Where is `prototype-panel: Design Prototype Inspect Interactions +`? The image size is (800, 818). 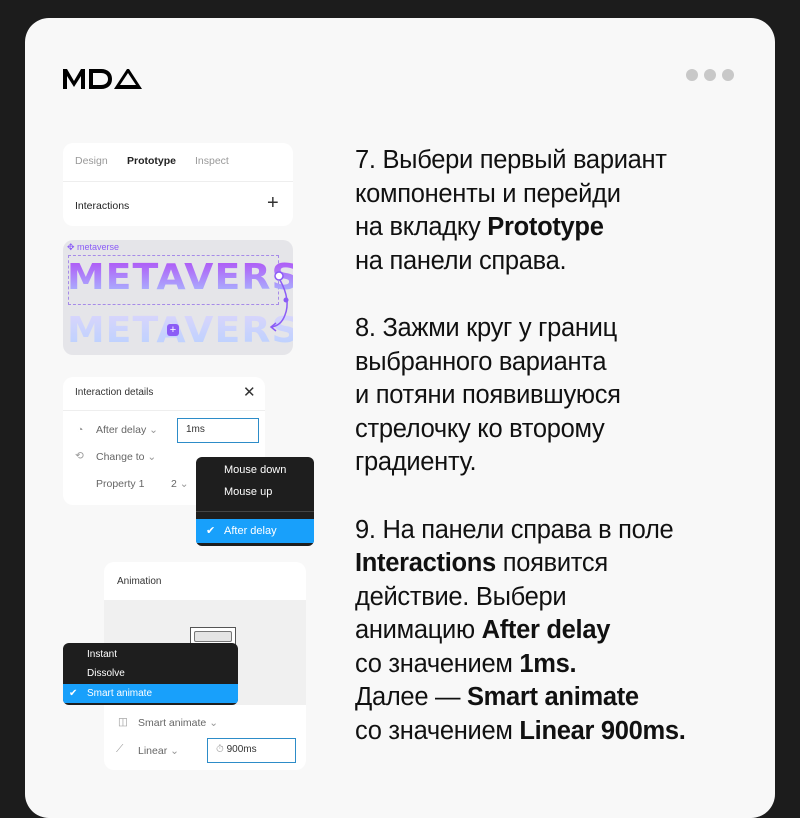
prototype-panel: Design Prototype Inspect Interactions + is located at coordinates (178, 184).